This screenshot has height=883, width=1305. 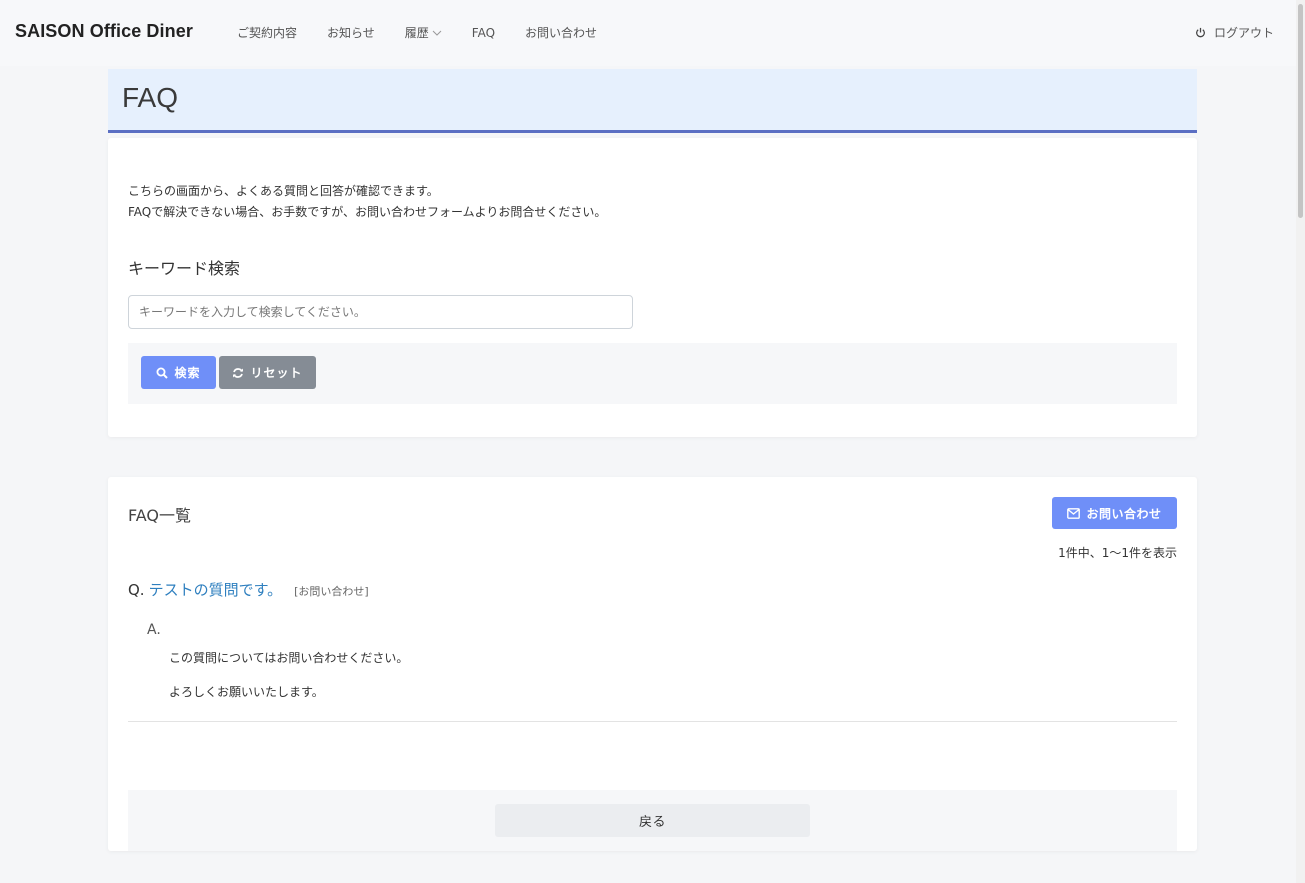 I want to click on contact-button: お問い合わせ, so click(x=1114, y=513).